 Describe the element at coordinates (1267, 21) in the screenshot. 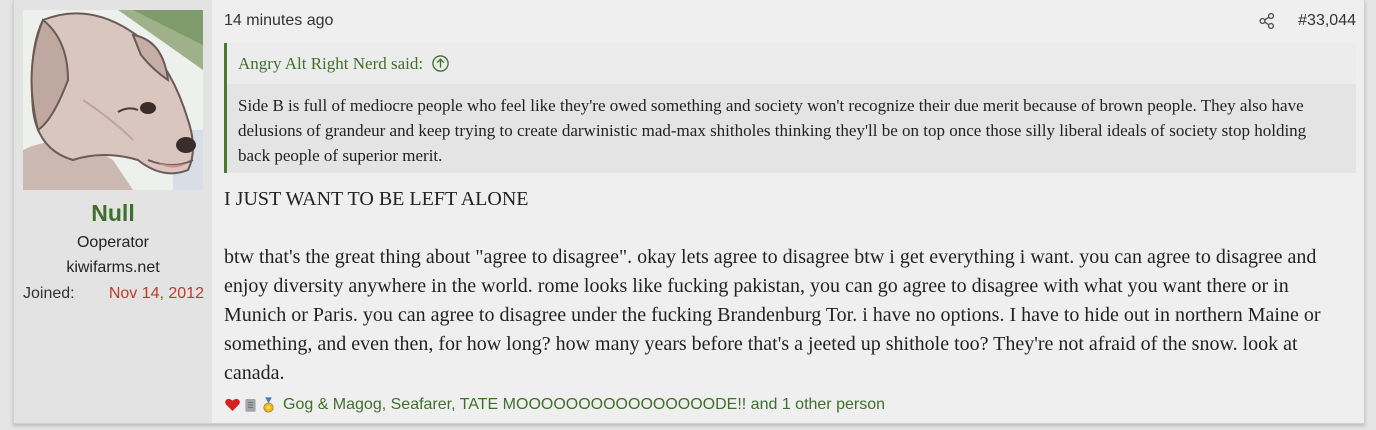

I see `share-icon` at that location.